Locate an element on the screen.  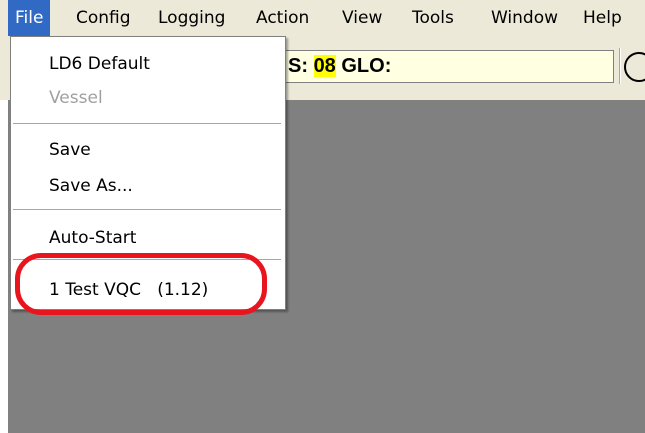
menu-item-save: Save is located at coordinates (148, 150).